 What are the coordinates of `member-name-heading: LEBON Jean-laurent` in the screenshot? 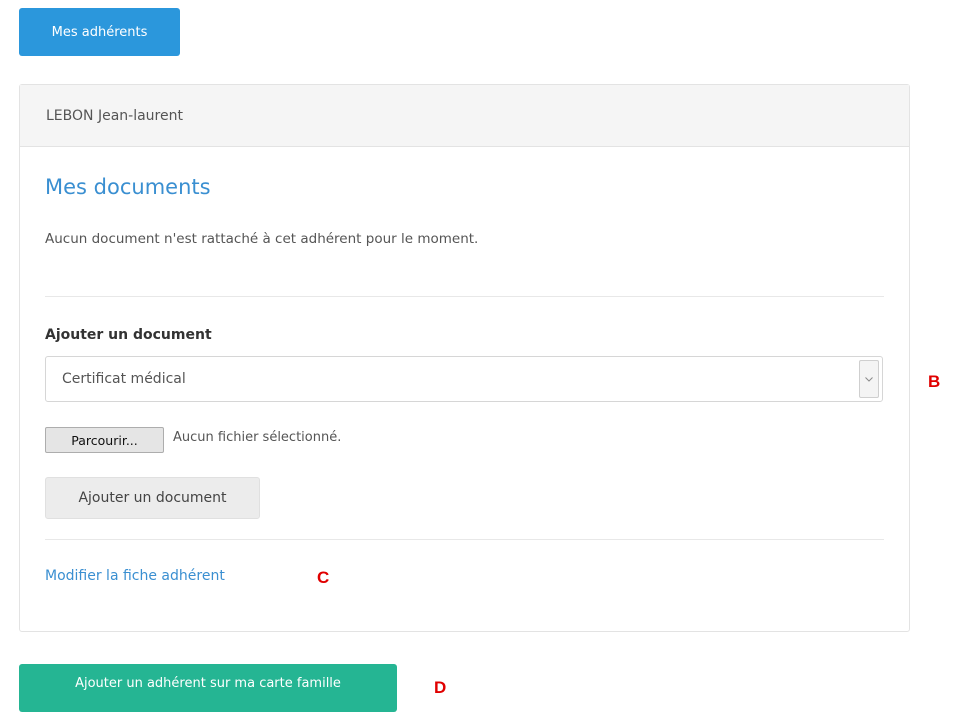 It's located at (464, 116).